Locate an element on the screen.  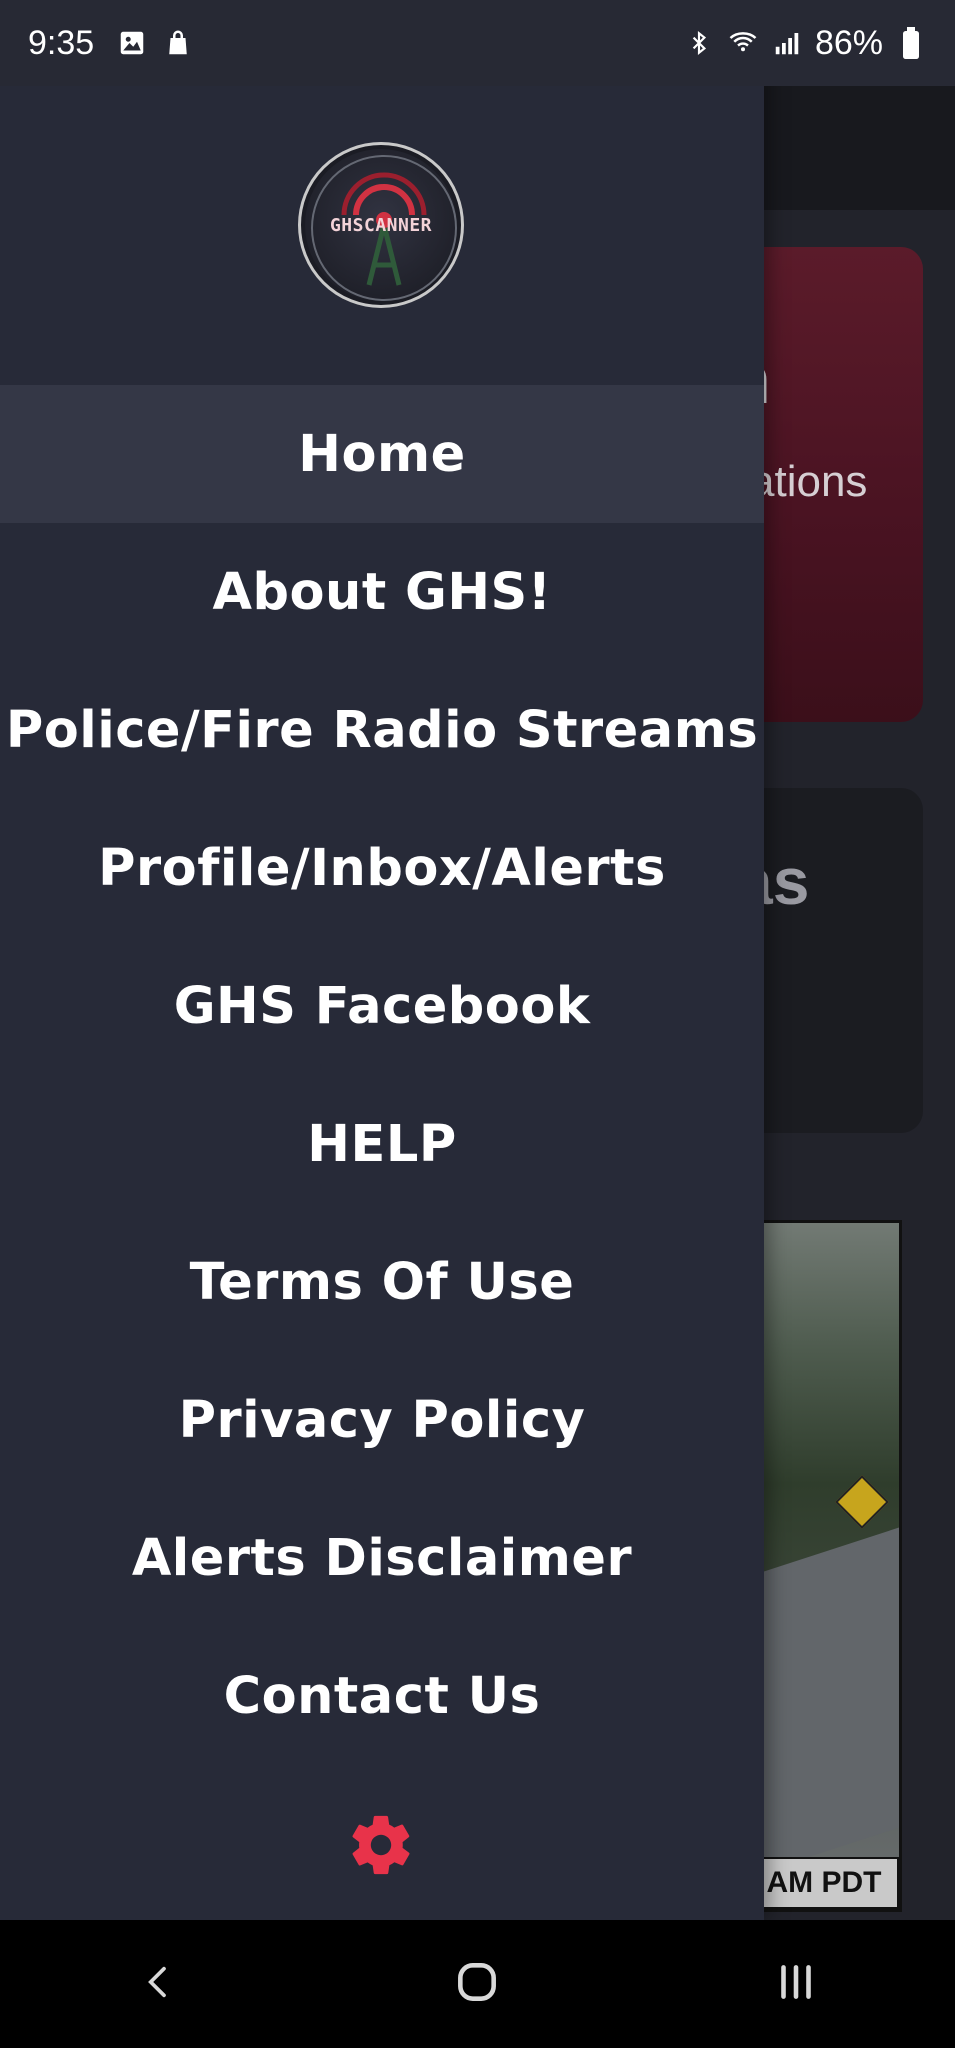
home-button is located at coordinates (477, 1984).